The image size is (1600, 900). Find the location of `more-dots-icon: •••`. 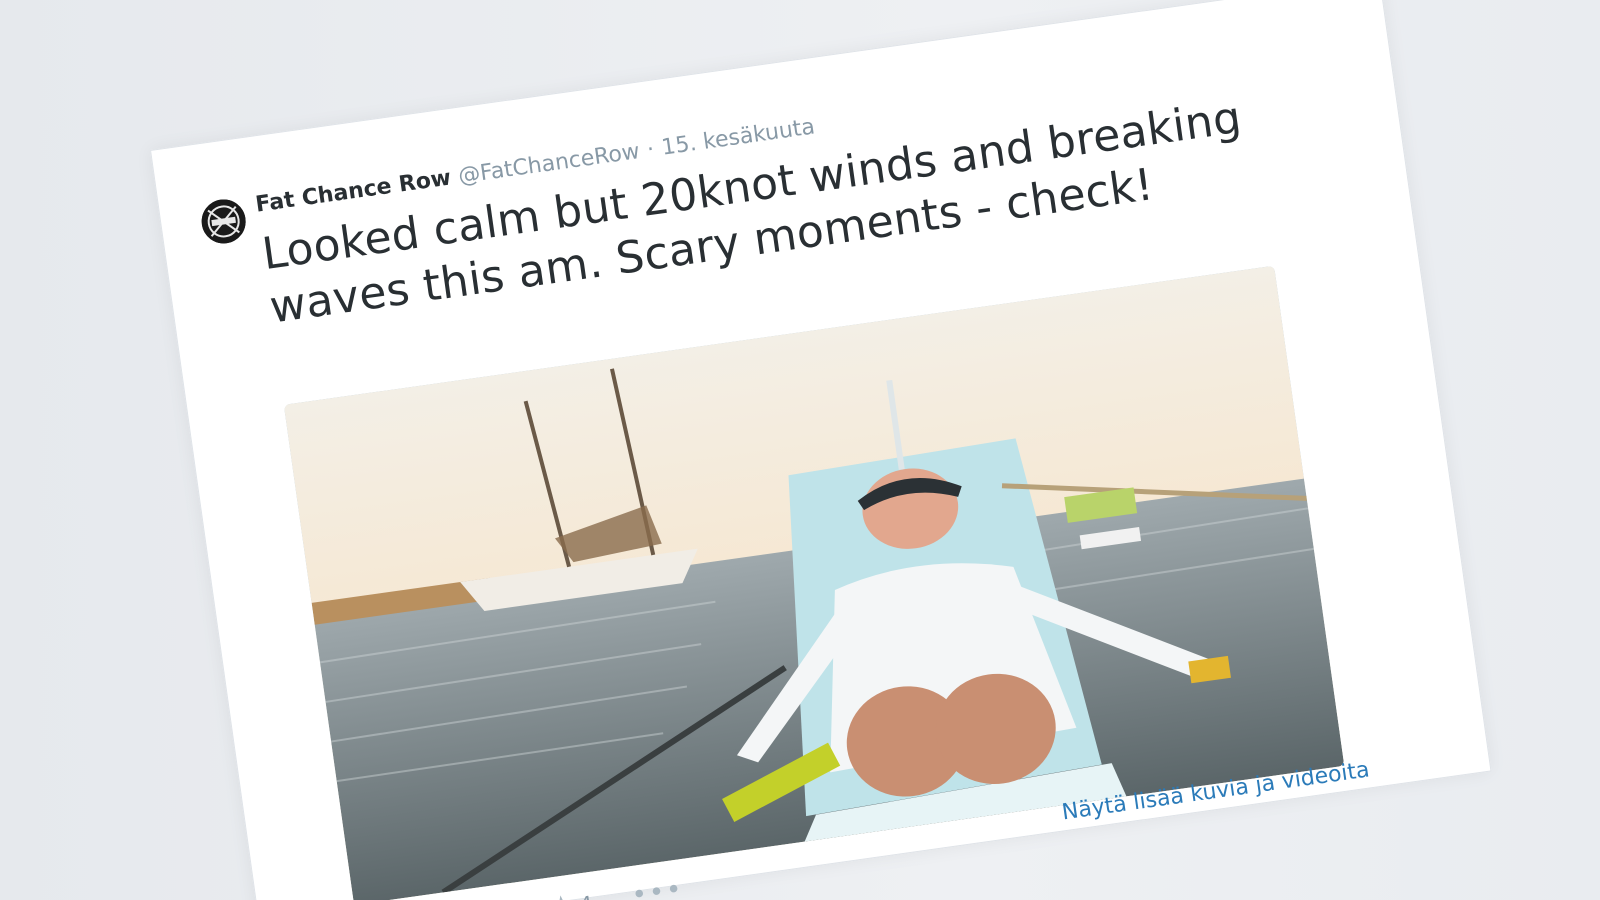

more-dots-icon: ••• is located at coordinates (658, 887).